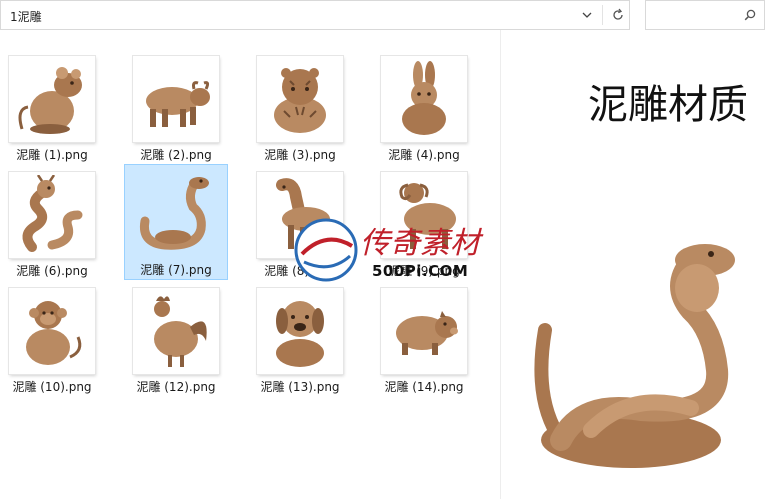 The height and width of the screenshot is (499, 768). What do you see at coordinates (300, 387) in the screenshot?
I see `file-name: 泥雕 (13).png` at bounding box center [300, 387].